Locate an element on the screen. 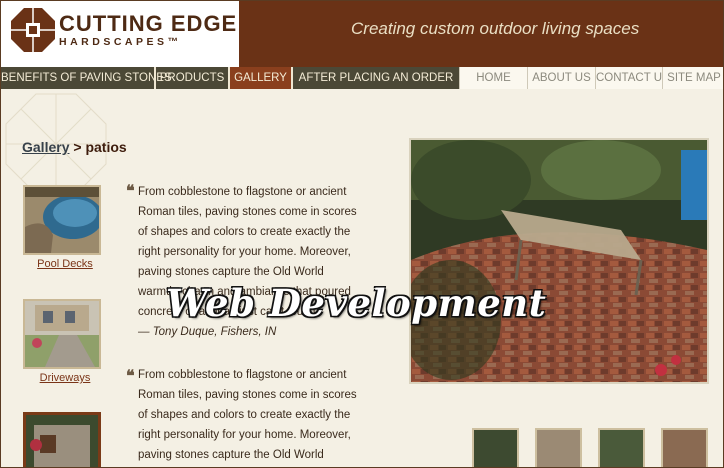 Image resolution: width=724 pixels, height=468 pixels. patio-image is located at coordinates (62, 441).